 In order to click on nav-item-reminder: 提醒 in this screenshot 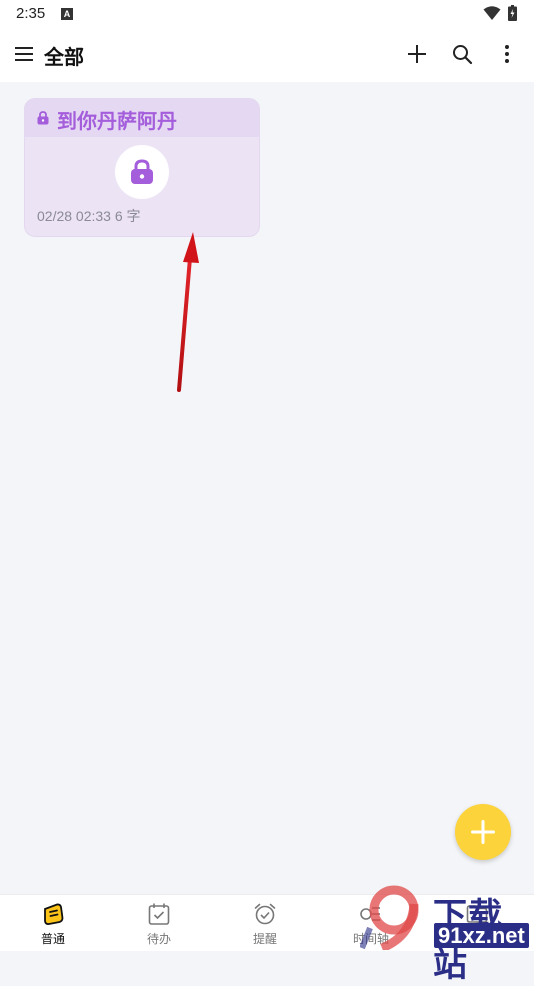, I will do `click(265, 923)`.